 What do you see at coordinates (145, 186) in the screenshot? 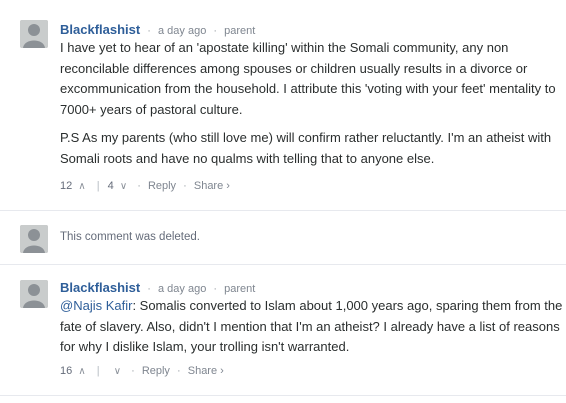
I see `comment-footer: 12 ∧ | 4 ∨ · Reply · Share ›` at bounding box center [145, 186].